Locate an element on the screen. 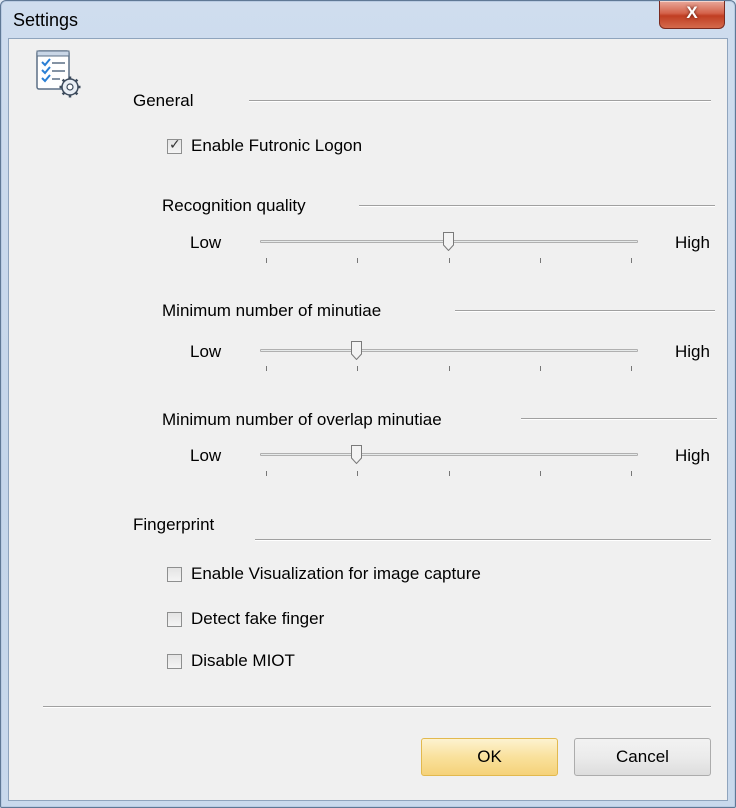  window-title: Settings is located at coordinates (46, 20).